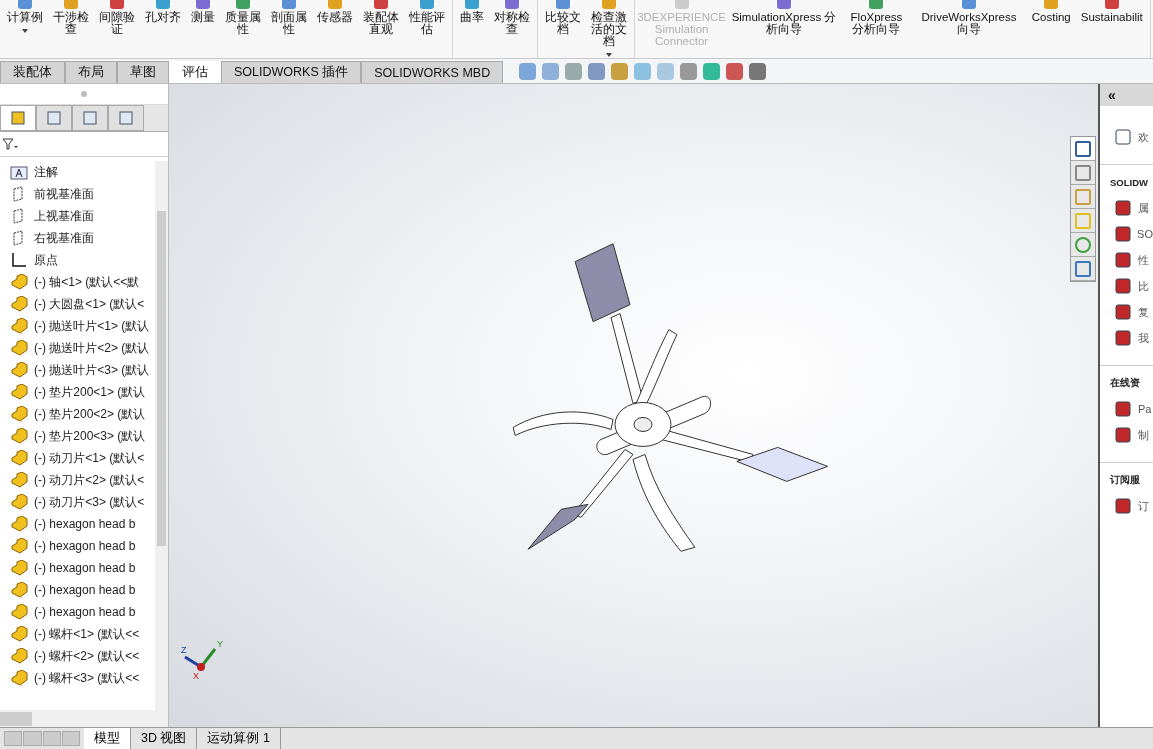 This screenshot has width=1153, height=749. I want to click on command-tab: 装配体, so click(32, 72).